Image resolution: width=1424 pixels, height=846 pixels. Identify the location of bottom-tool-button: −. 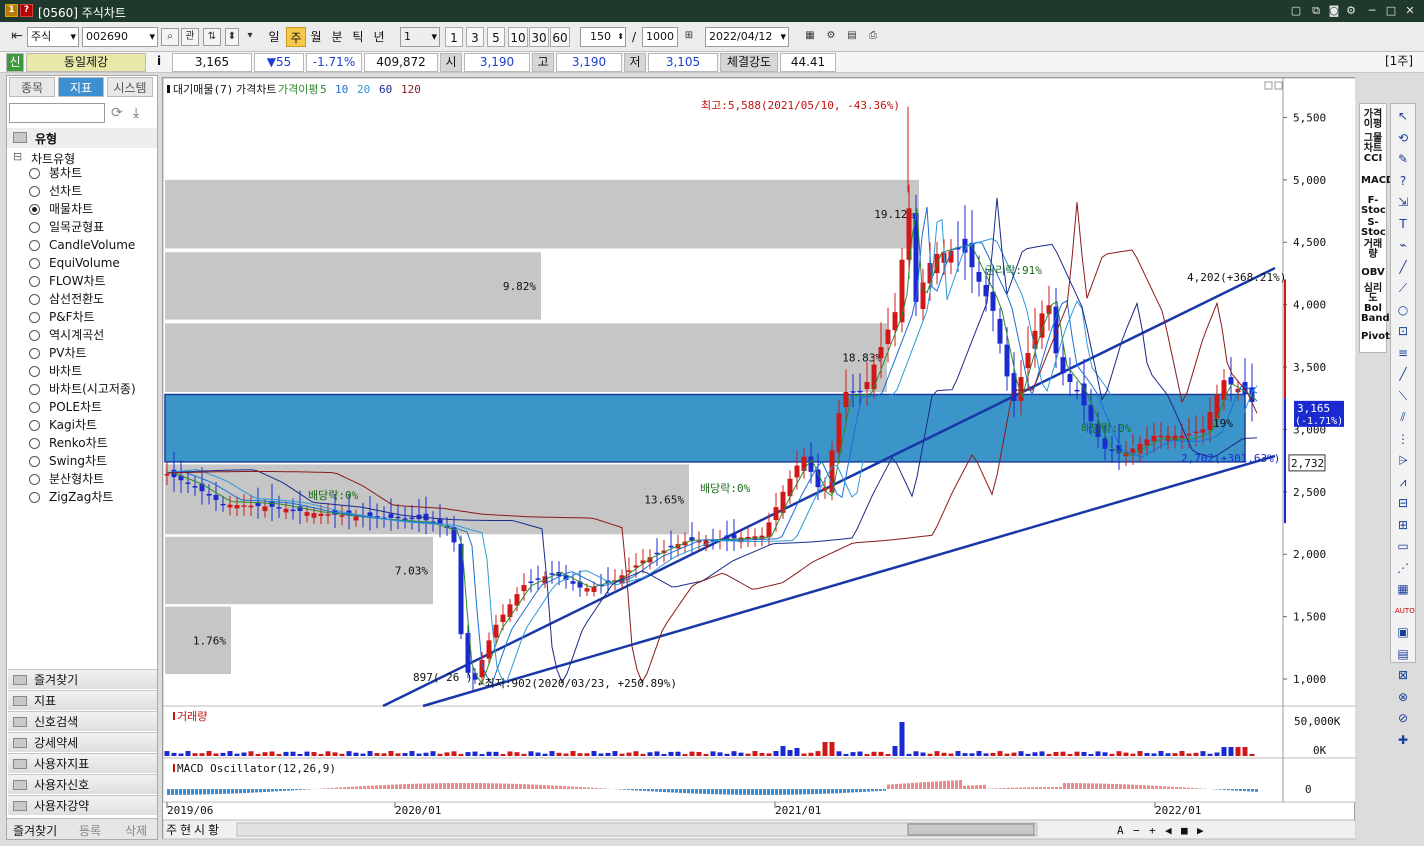
(1136, 830).